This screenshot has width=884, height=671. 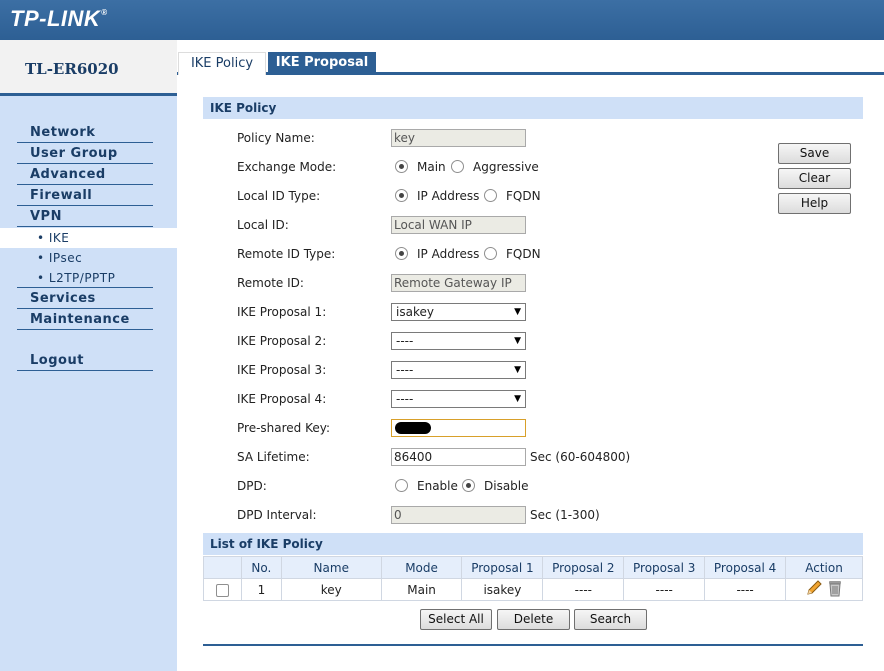 I want to click on row-checkbox, so click(x=222, y=590).